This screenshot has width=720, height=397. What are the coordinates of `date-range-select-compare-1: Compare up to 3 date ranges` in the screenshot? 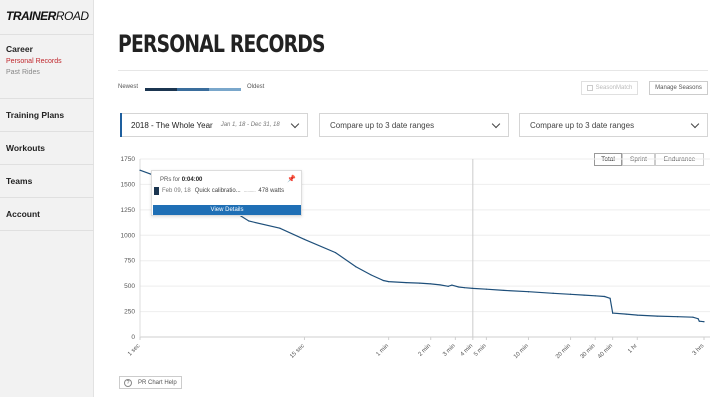 It's located at (414, 125).